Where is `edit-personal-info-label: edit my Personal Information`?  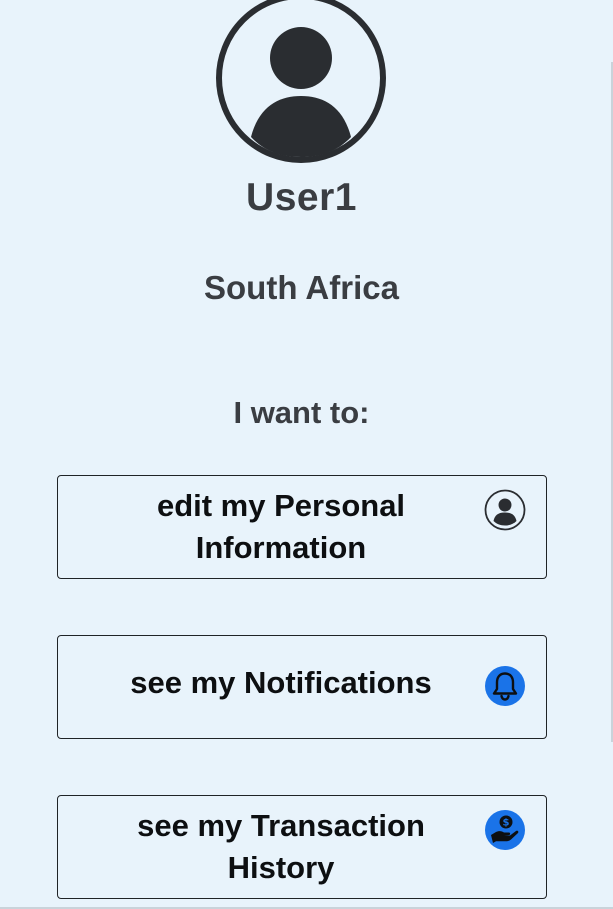 edit-personal-info-label: edit my Personal Information is located at coordinates (281, 526).